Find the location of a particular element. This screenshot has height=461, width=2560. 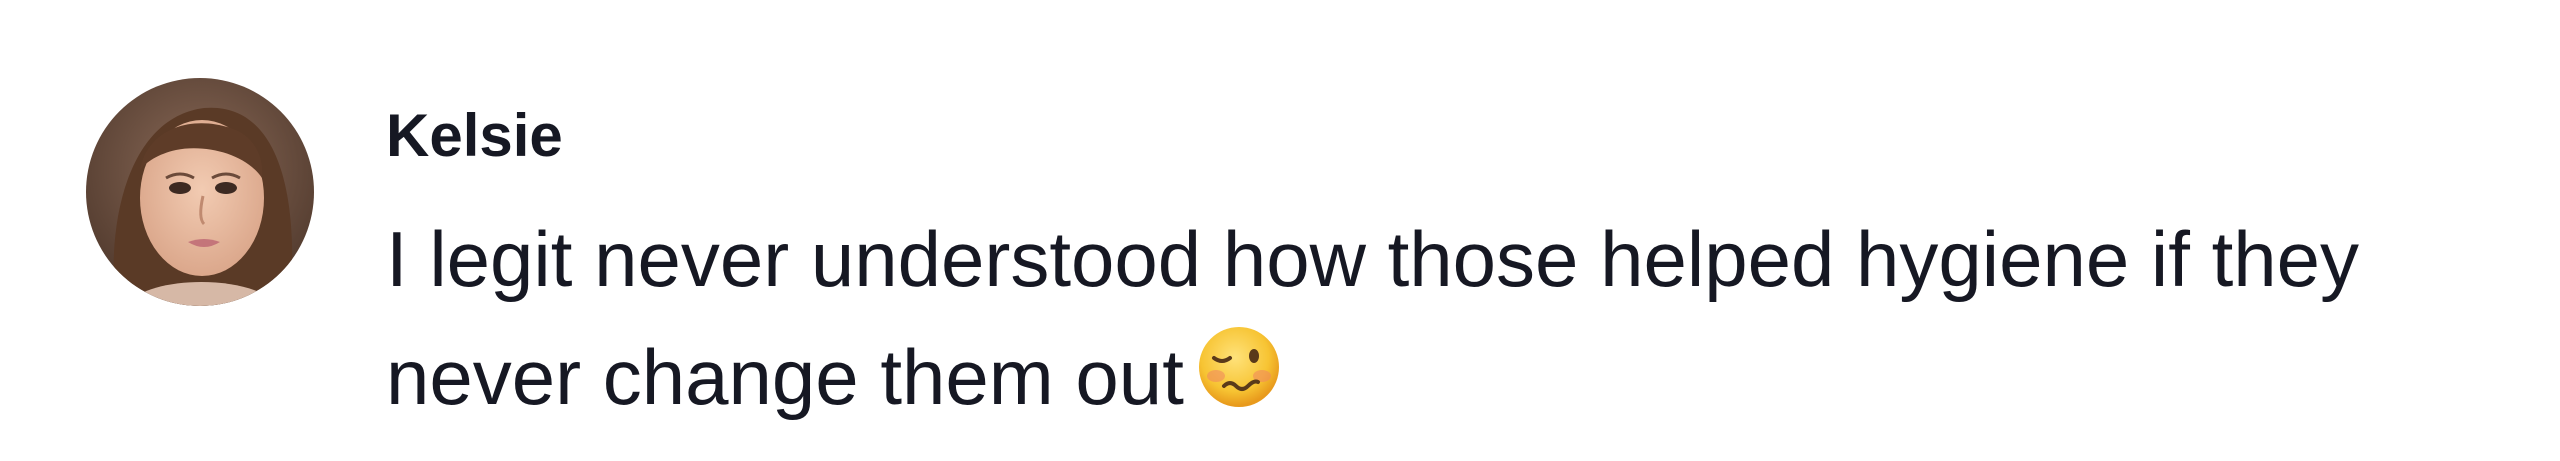

comment-username: Kelsie is located at coordinates (474, 136).